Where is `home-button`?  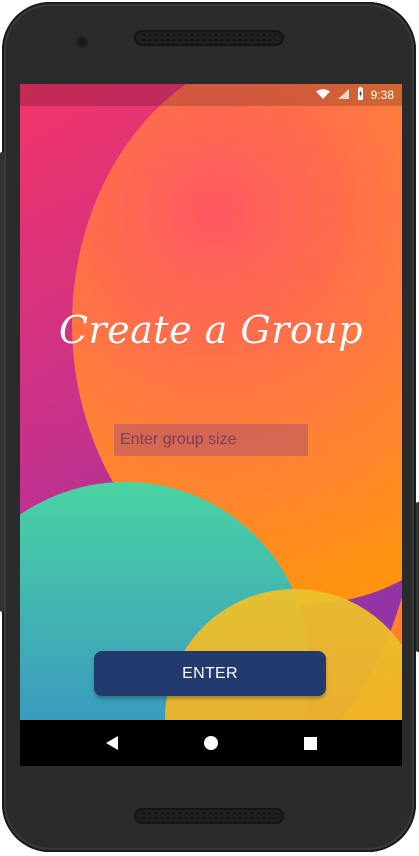 home-button is located at coordinates (211, 743).